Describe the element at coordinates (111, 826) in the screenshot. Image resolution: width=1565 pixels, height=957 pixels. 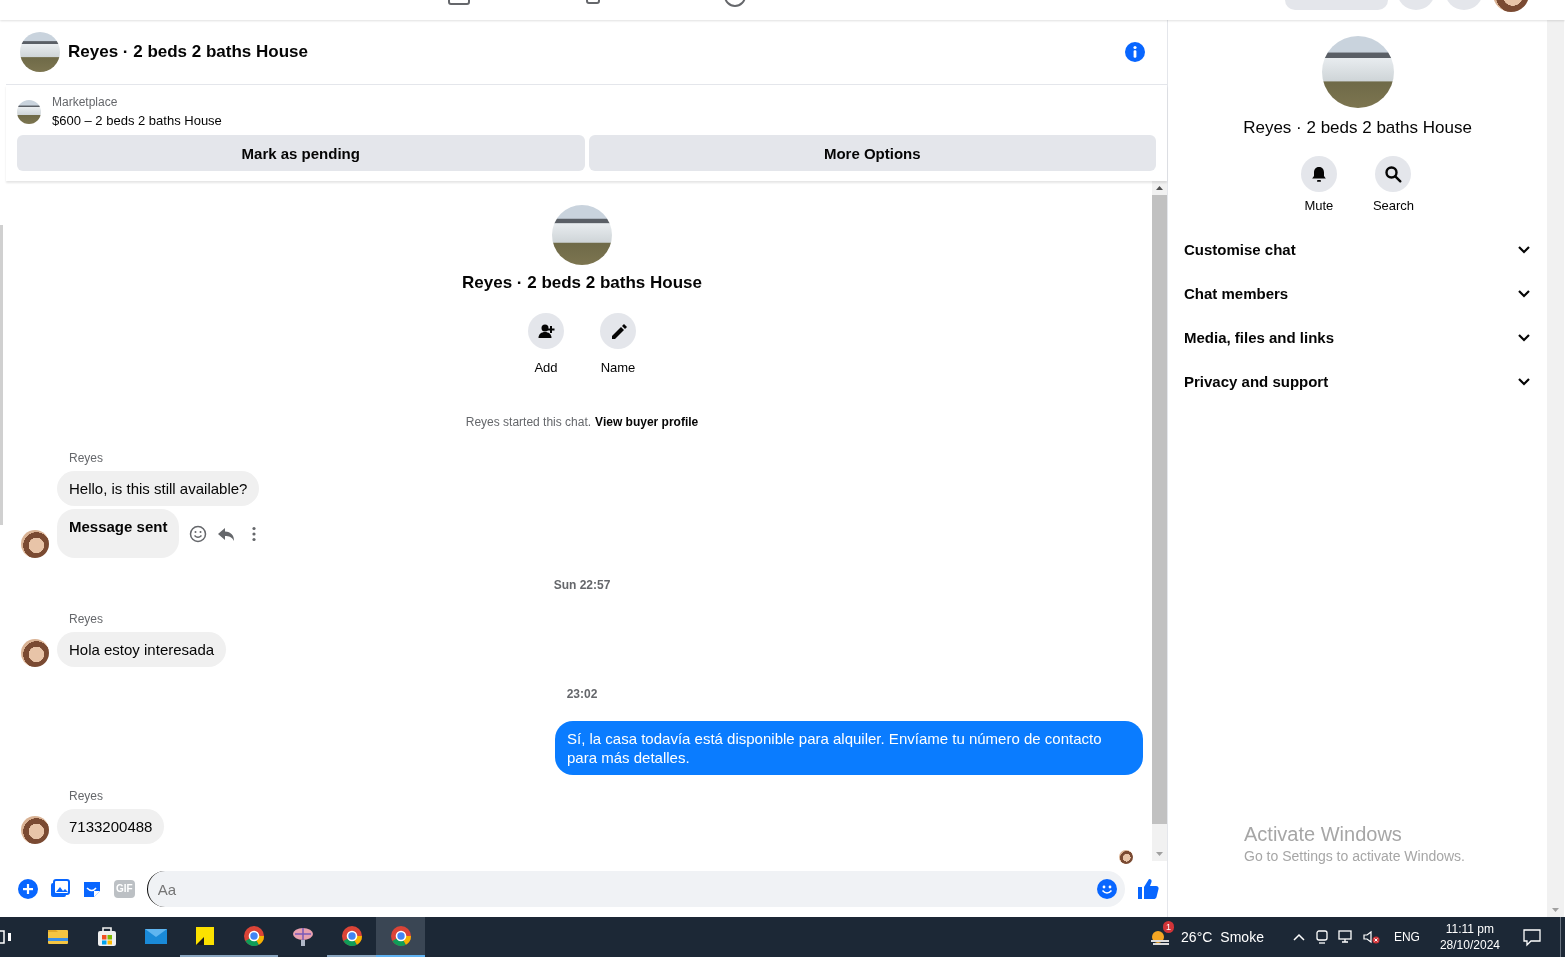
I see `message-bubble: 7133200488` at that location.